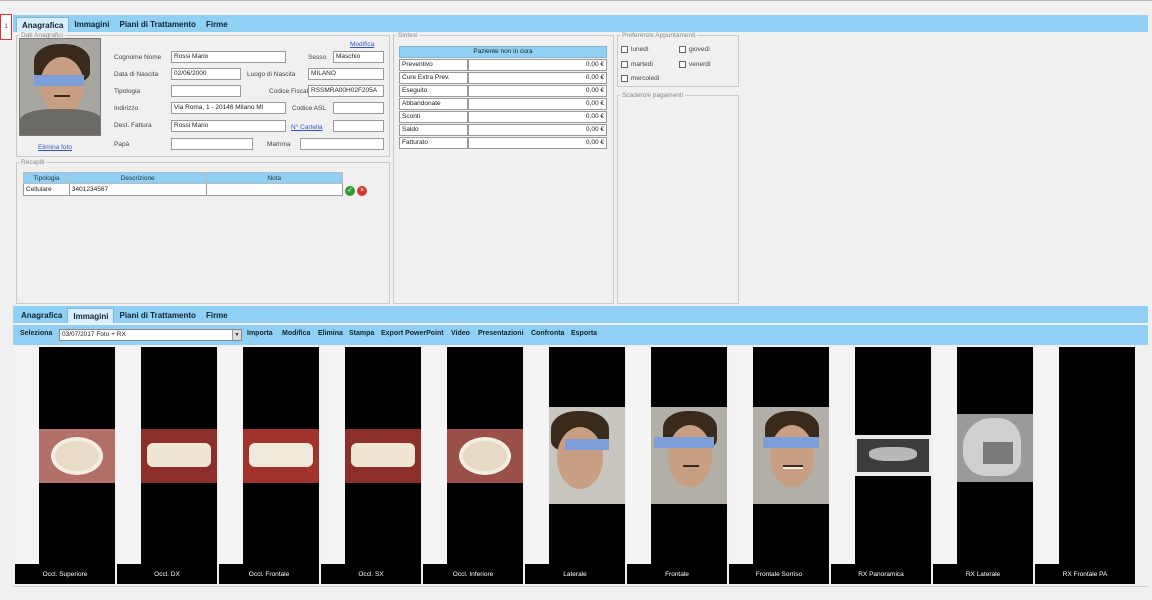  What do you see at coordinates (279, 144) in the screenshot?
I see `mamma-label: Mamma` at bounding box center [279, 144].